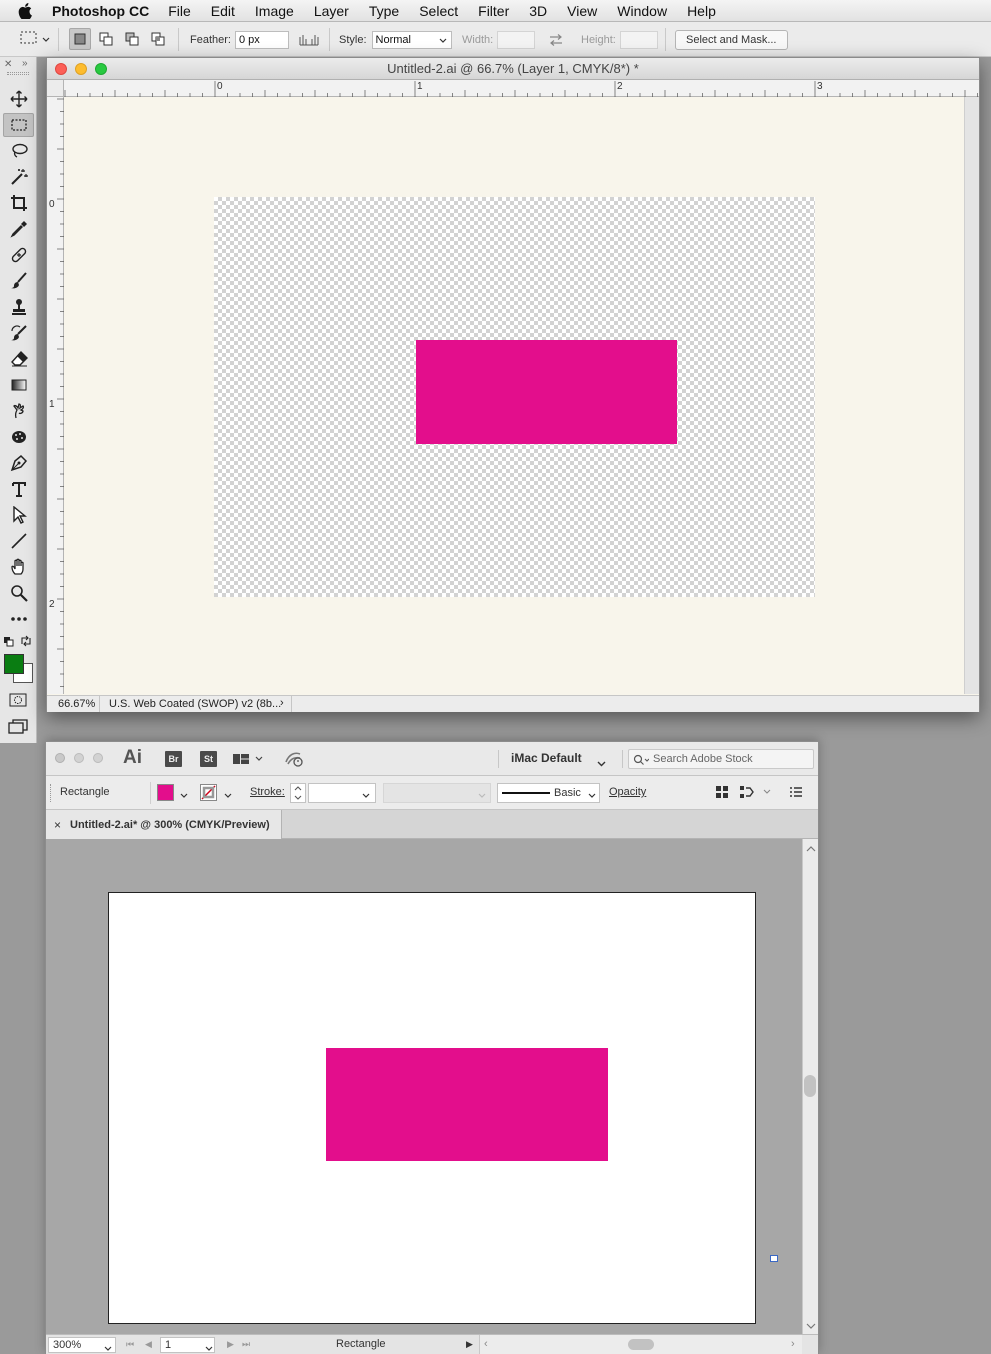 The width and height of the screenshot is (991, 1354). I want to click on horizontal-ruler: 0 1 2 3, so click(521, 88).